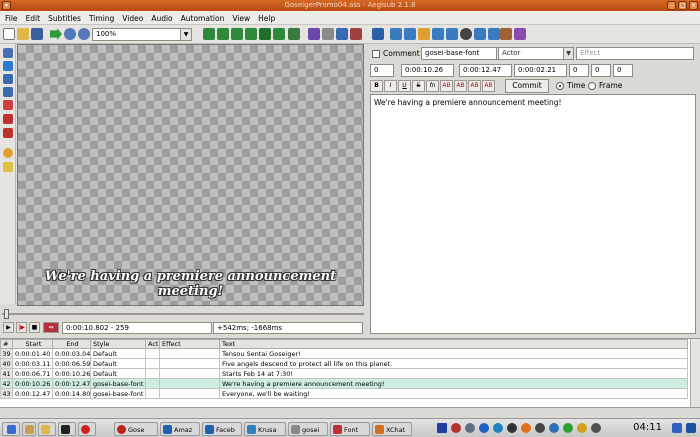 Image resolution: width=700 pixels, height=437 pixels. I want to click on strikeout-button: S, so click(418, 86).